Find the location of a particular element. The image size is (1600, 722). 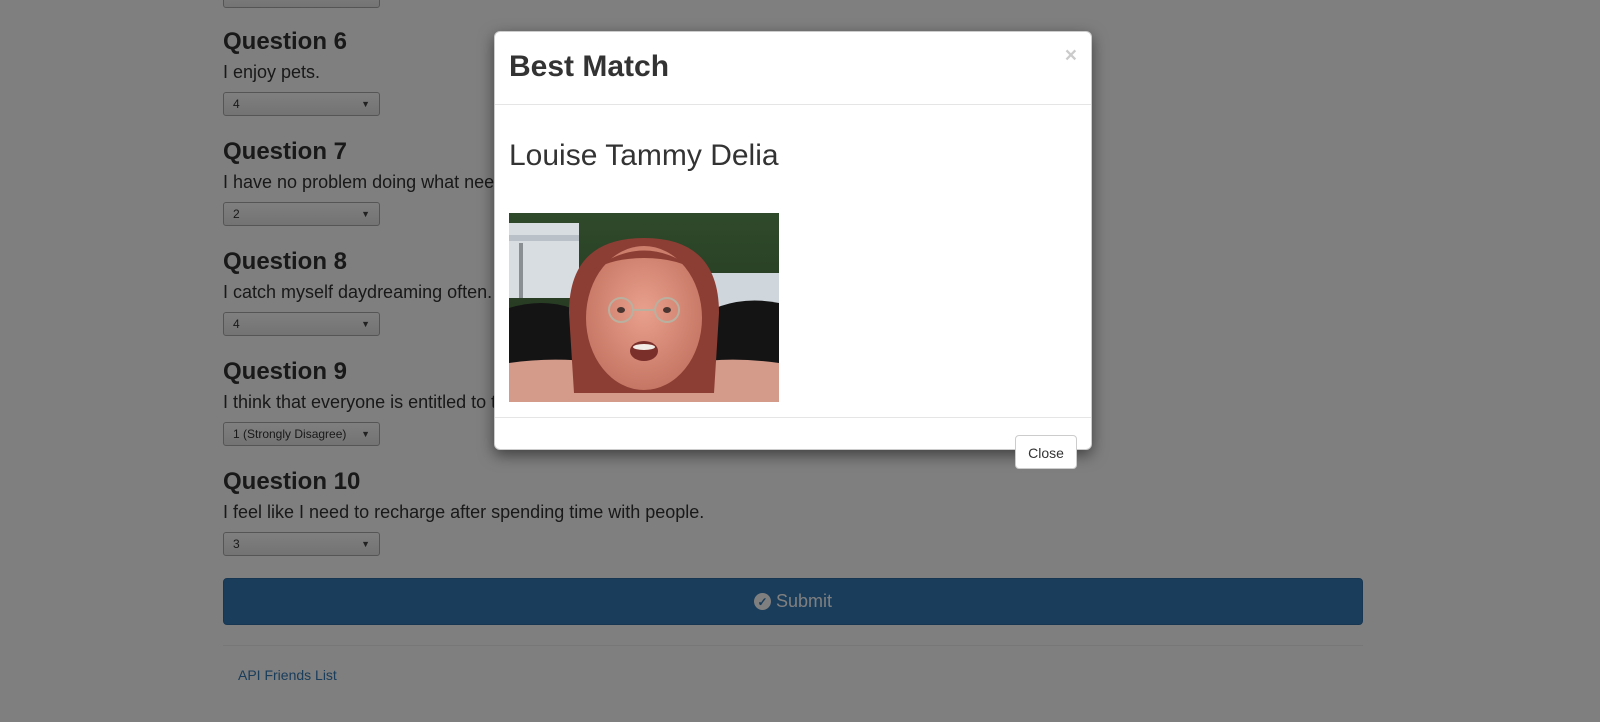

close-icon: × is located at coordinates (1071, 56).